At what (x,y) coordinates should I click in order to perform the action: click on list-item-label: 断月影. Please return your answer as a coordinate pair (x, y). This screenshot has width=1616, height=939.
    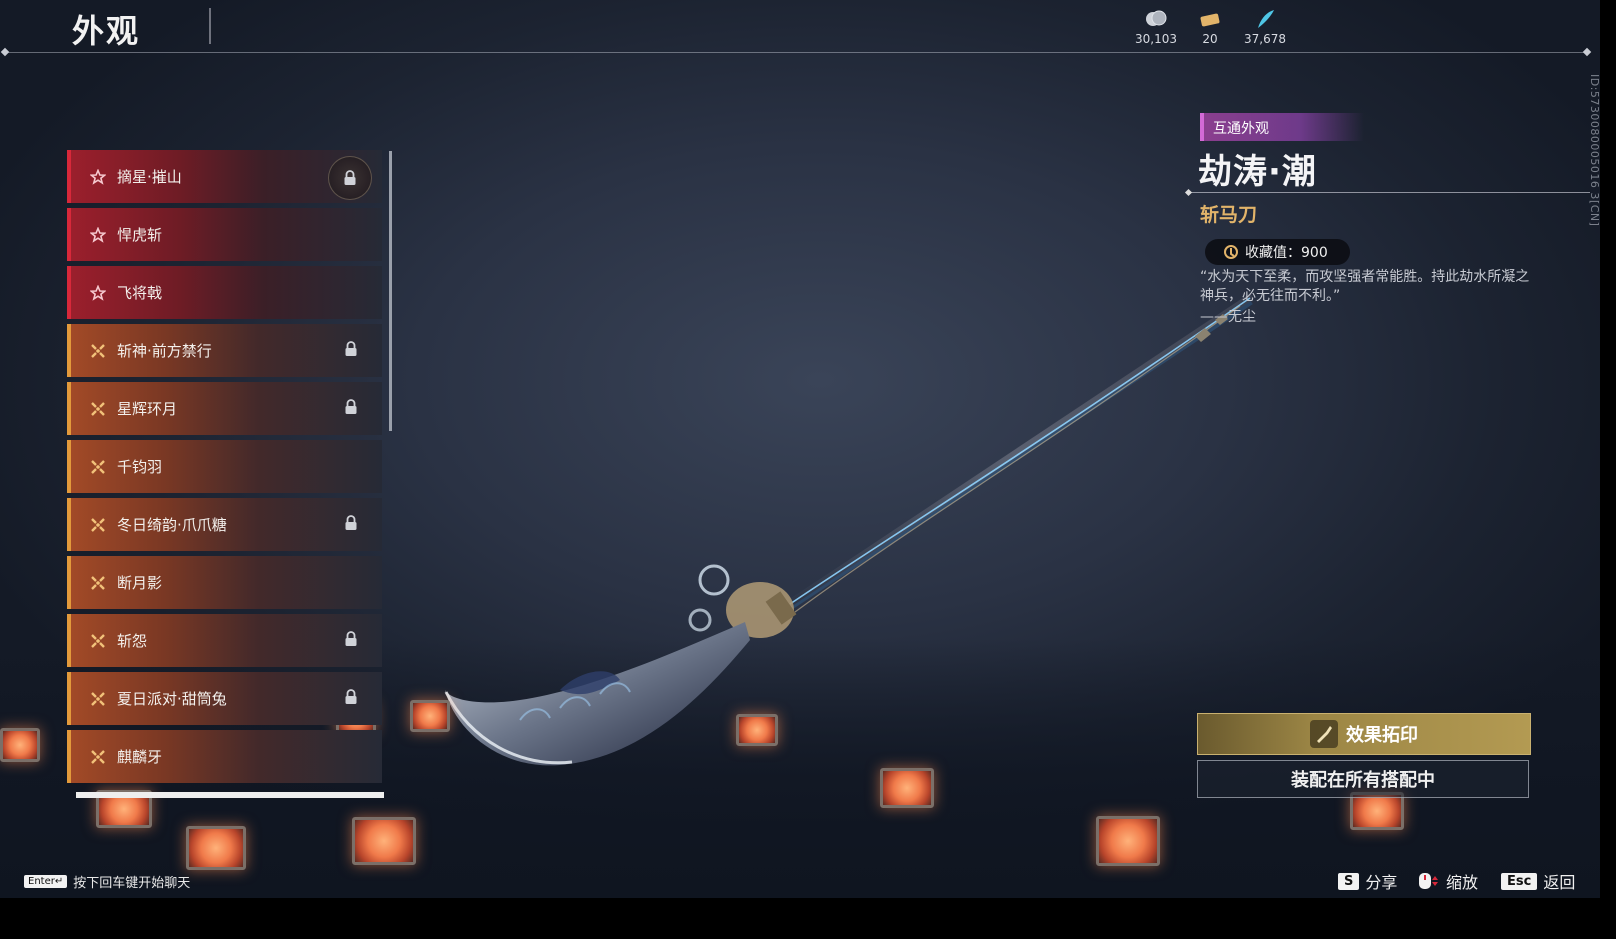
    Looking at the image, I should click on (140, 583).